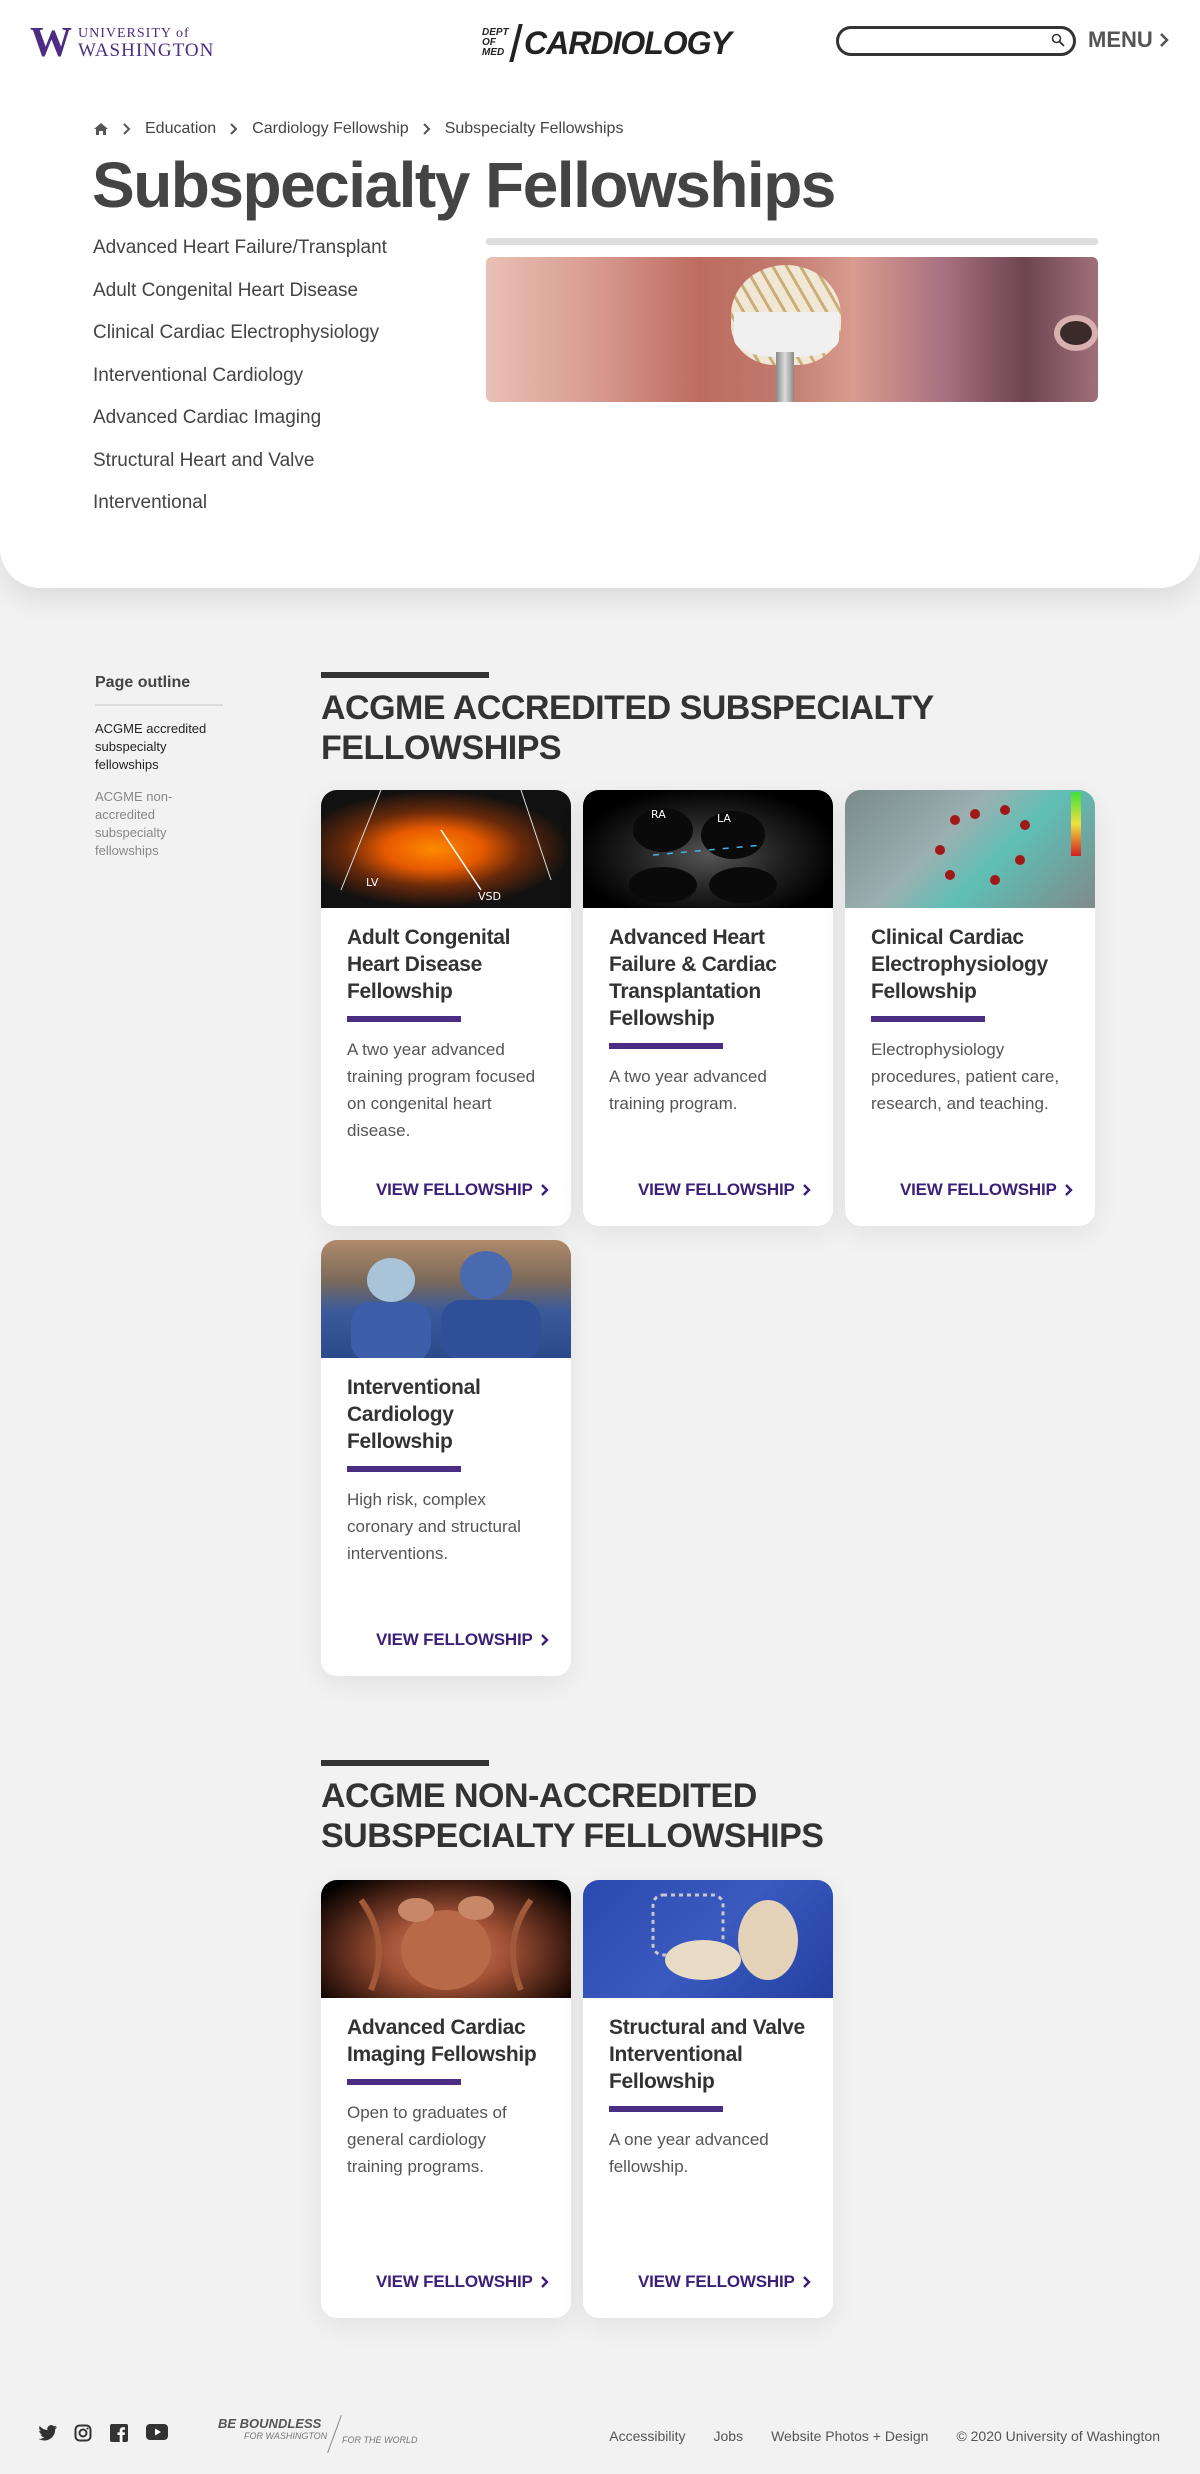 This screenshot has width=1200, height=2474. What do you see at coordinates (688, 1090) in the screenshot?
I see `card-description: A two year advanced training program.` at bounding box center [688, 1090].